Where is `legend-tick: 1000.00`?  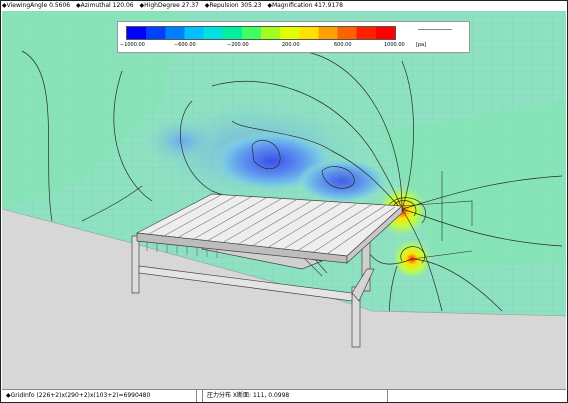
legend-tick: 1000.00 is located at coordinates (394, 45).